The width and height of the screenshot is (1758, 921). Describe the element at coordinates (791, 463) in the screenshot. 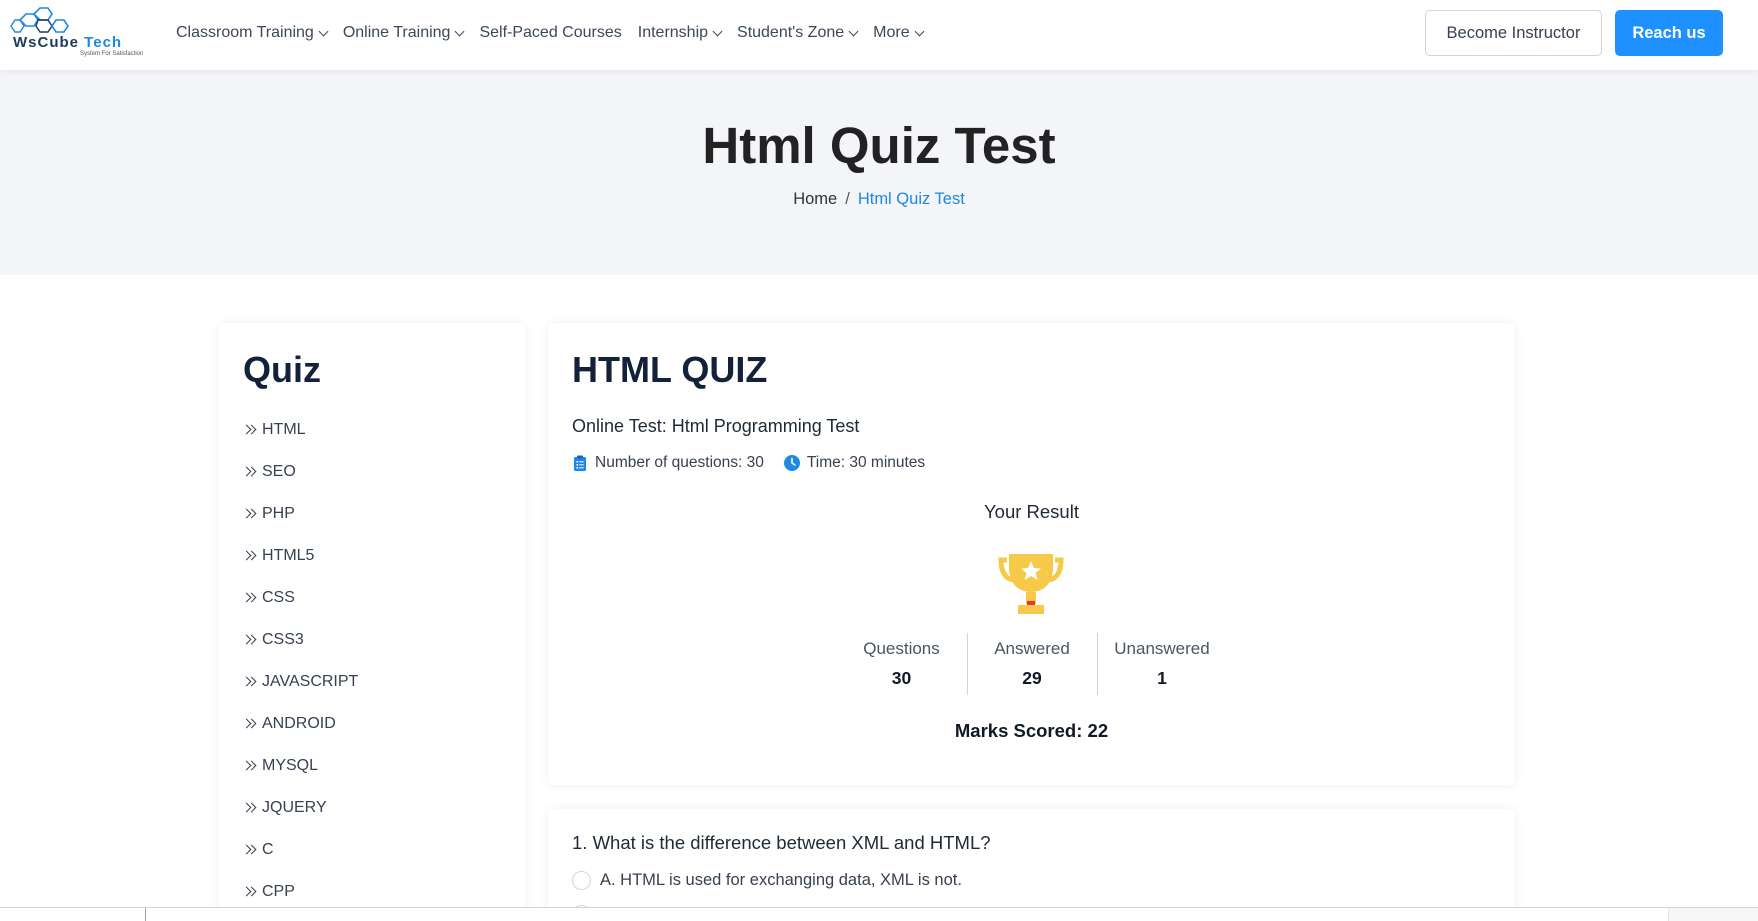

I see `clock-icon` at that location.